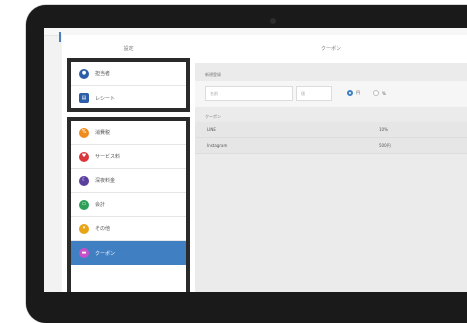 The image size is (467, 323). I want to click on menu-item-label: 会計, so click(100, 205).